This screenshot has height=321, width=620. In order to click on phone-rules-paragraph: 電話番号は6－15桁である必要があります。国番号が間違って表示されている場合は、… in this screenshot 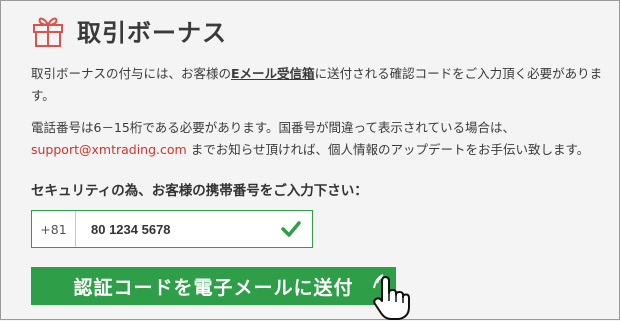, I will do `click(323, 139)`.